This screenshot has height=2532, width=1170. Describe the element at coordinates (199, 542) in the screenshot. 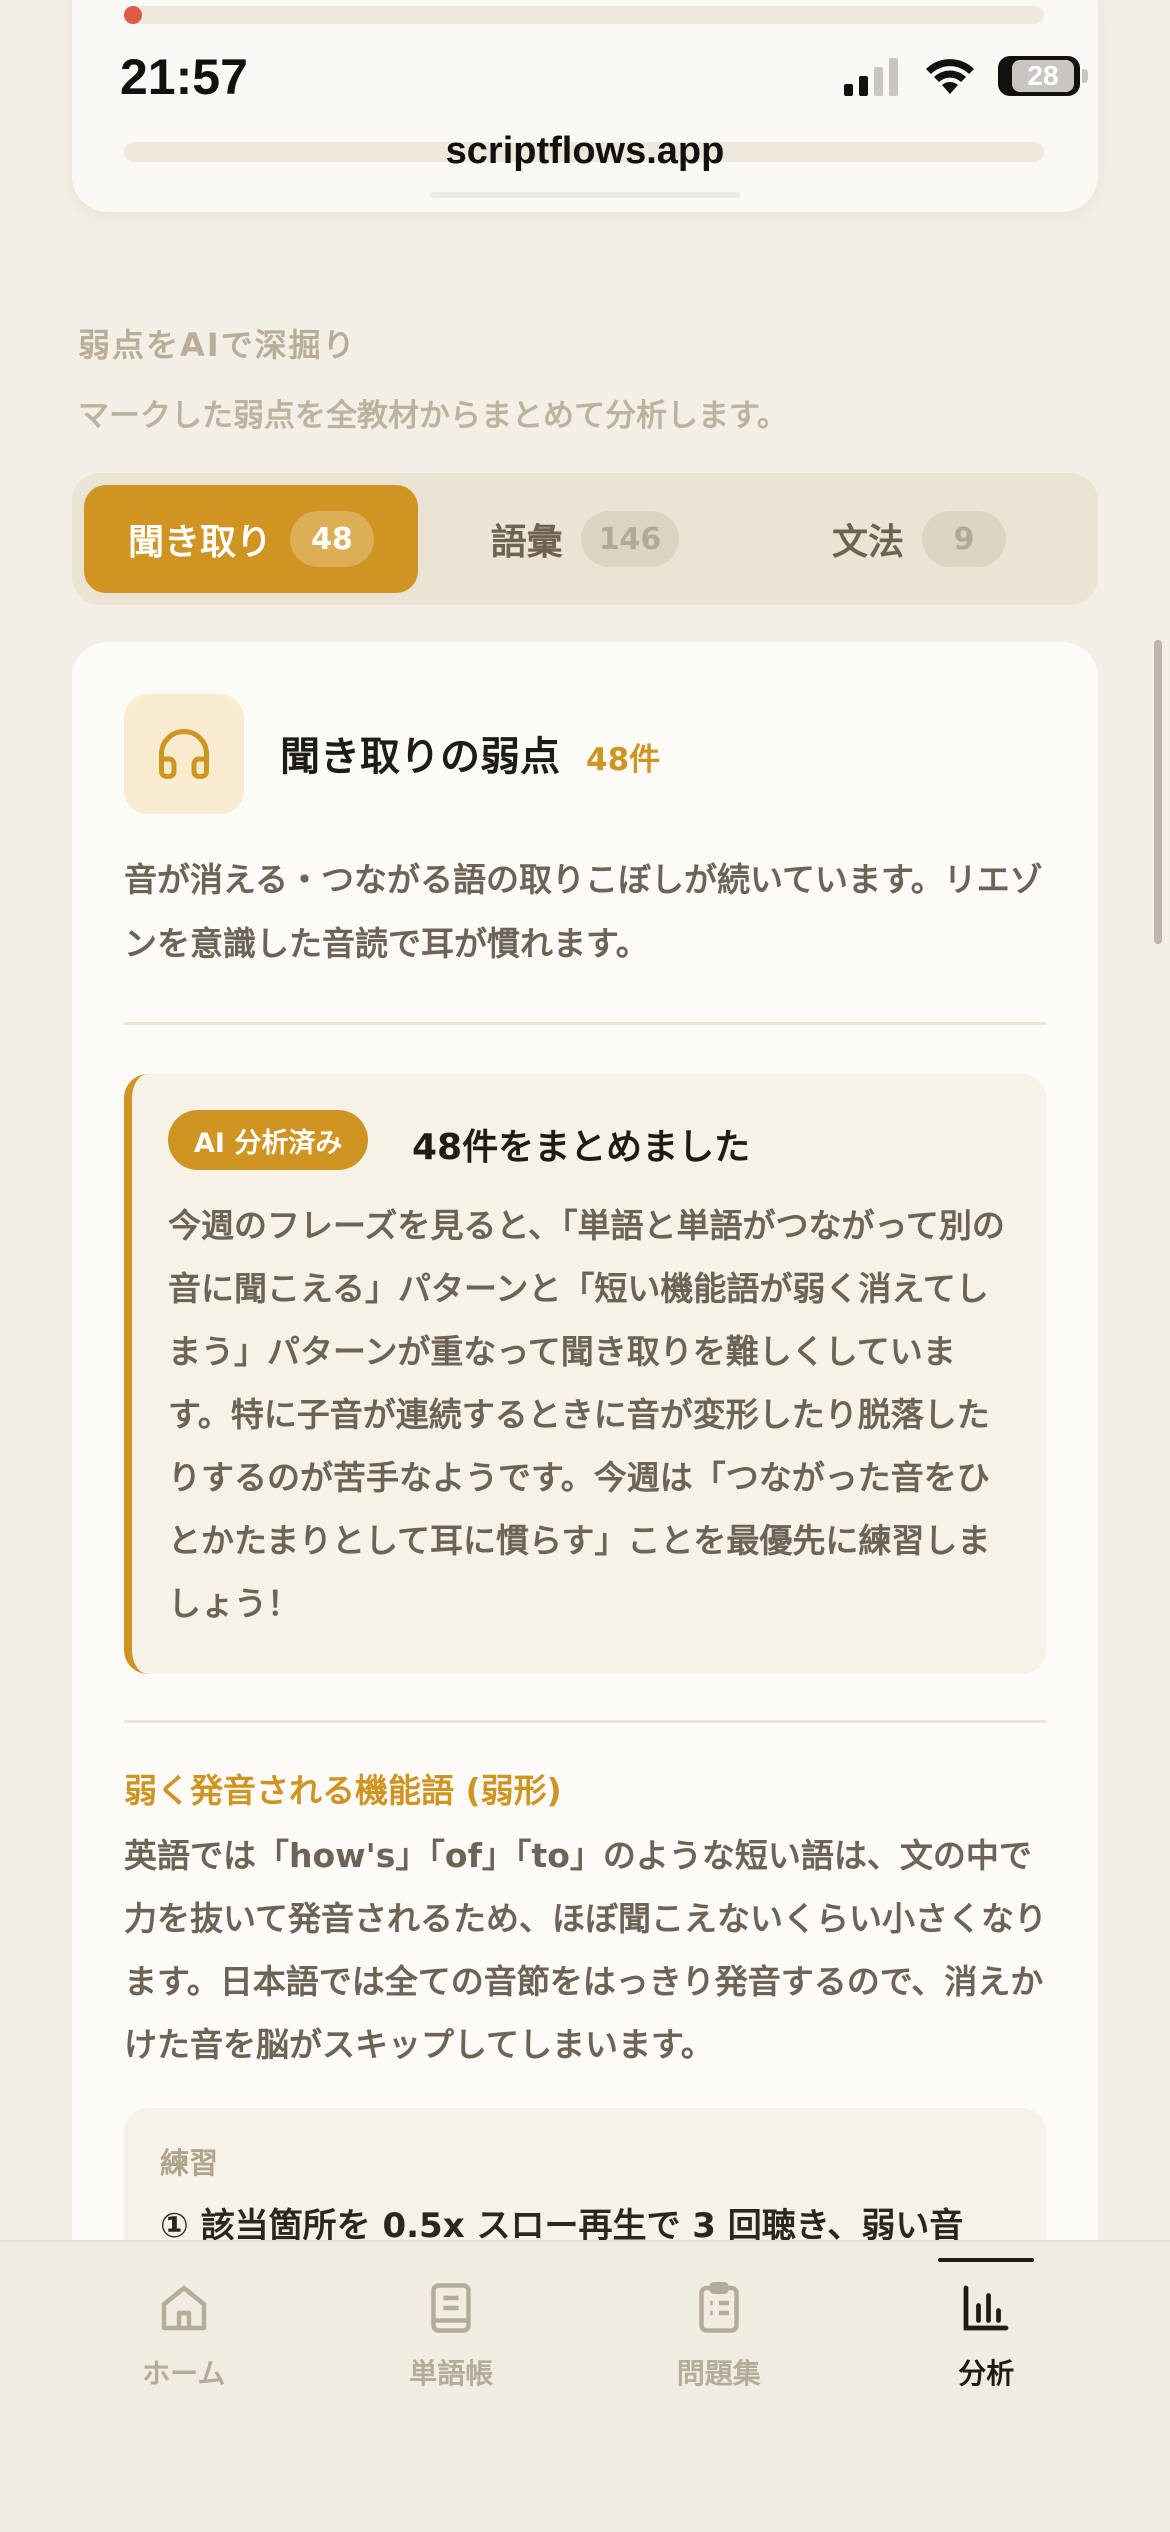

I see `tab-label: 聞き取り` at that location.